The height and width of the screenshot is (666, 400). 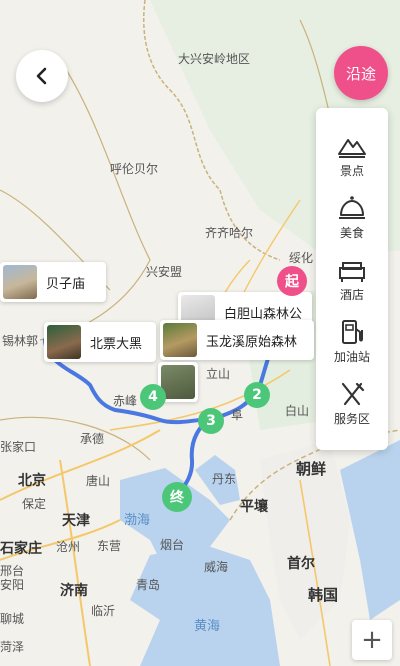 What do you see at coordinates (109, 546) in the screenshot?
I see `map-label-dongying: 东营` at bounding box center [109, 546].